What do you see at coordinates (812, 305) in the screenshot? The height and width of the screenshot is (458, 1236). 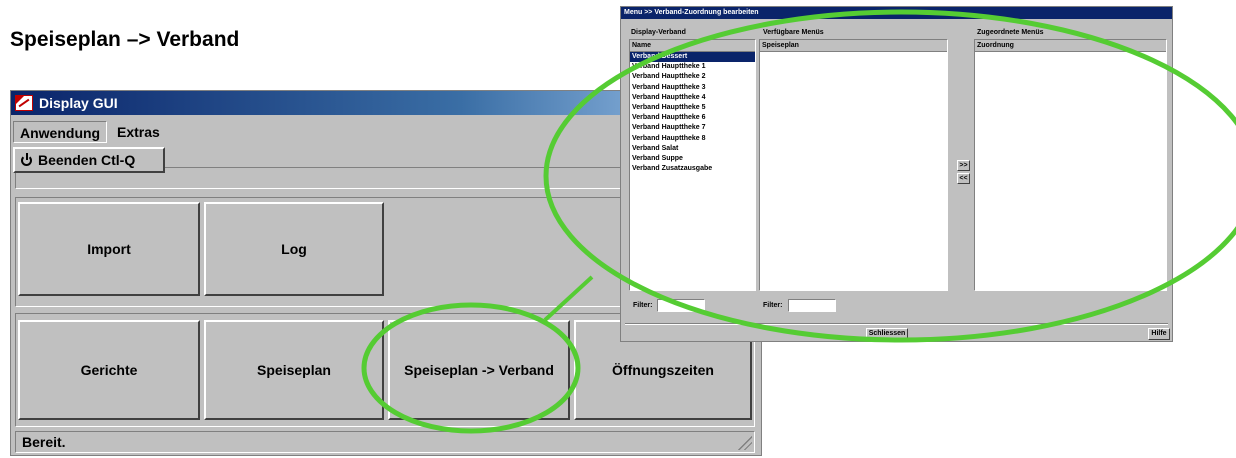 I see `speiseplan-filter-input` at bounding box center [812, 305].